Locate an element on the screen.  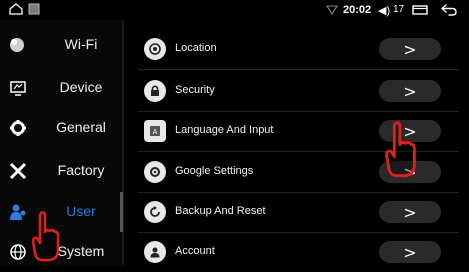
back-icon is located at coordinates (449, 10).